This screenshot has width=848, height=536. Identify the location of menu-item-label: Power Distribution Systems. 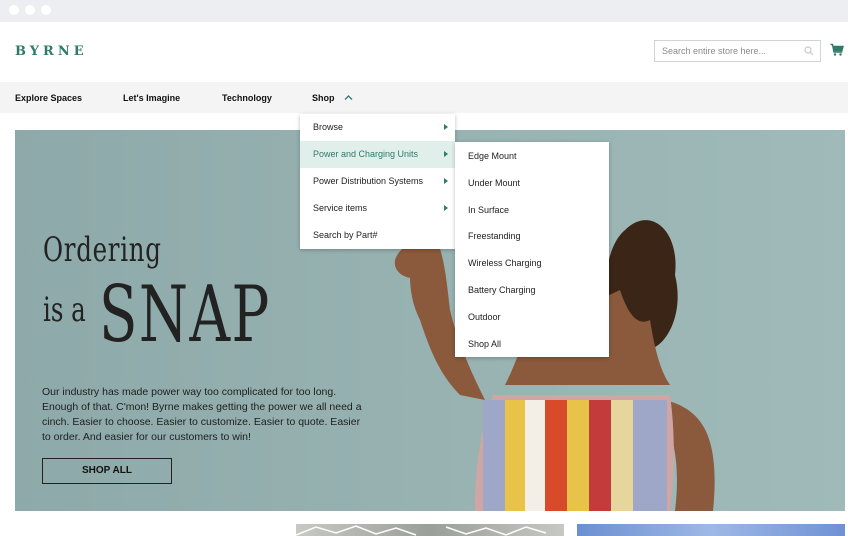
(368, 181).